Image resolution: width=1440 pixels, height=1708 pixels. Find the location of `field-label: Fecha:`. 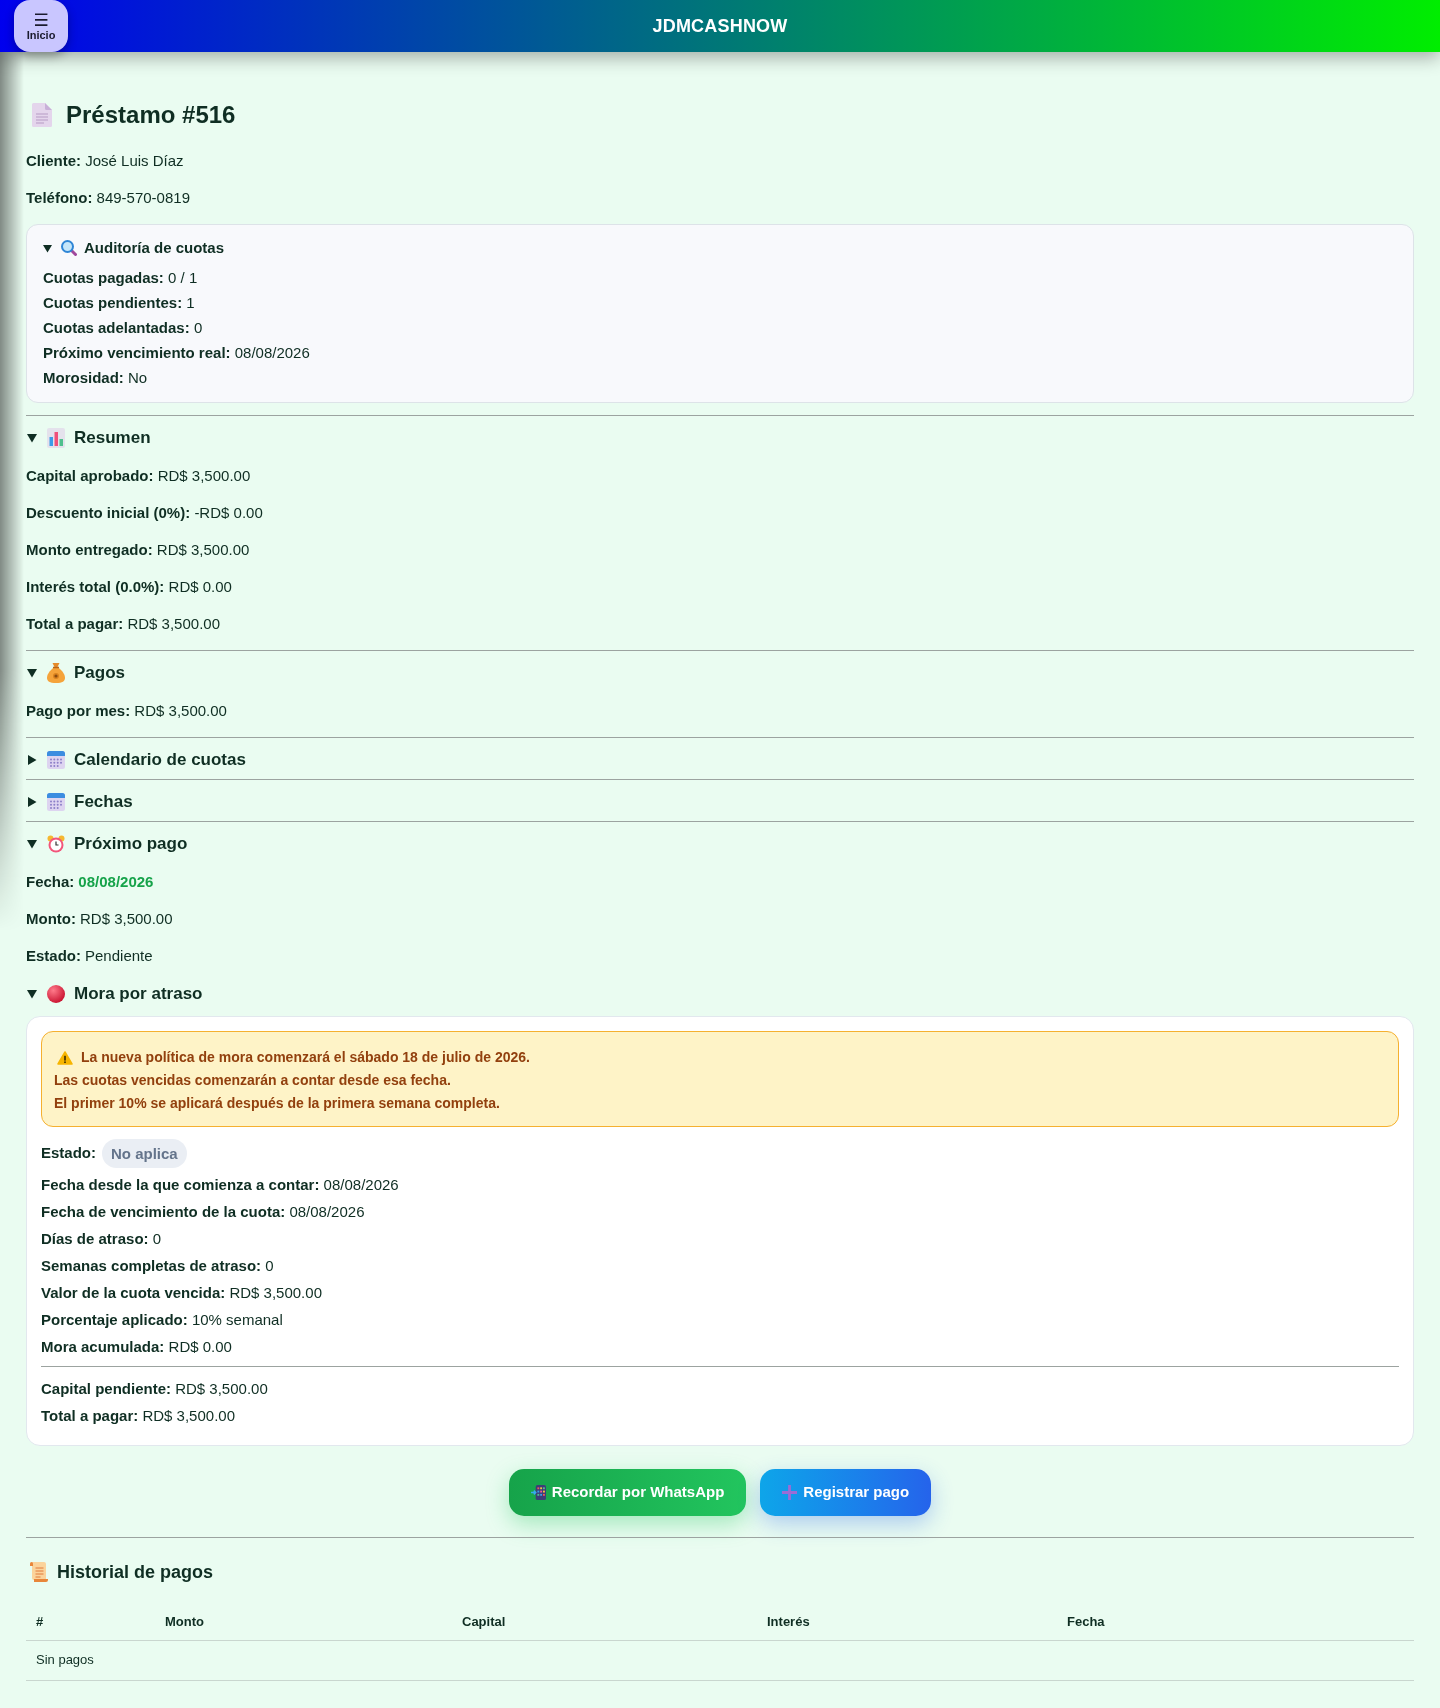

field-label: Fecha: is located at coordinates (50, 882).